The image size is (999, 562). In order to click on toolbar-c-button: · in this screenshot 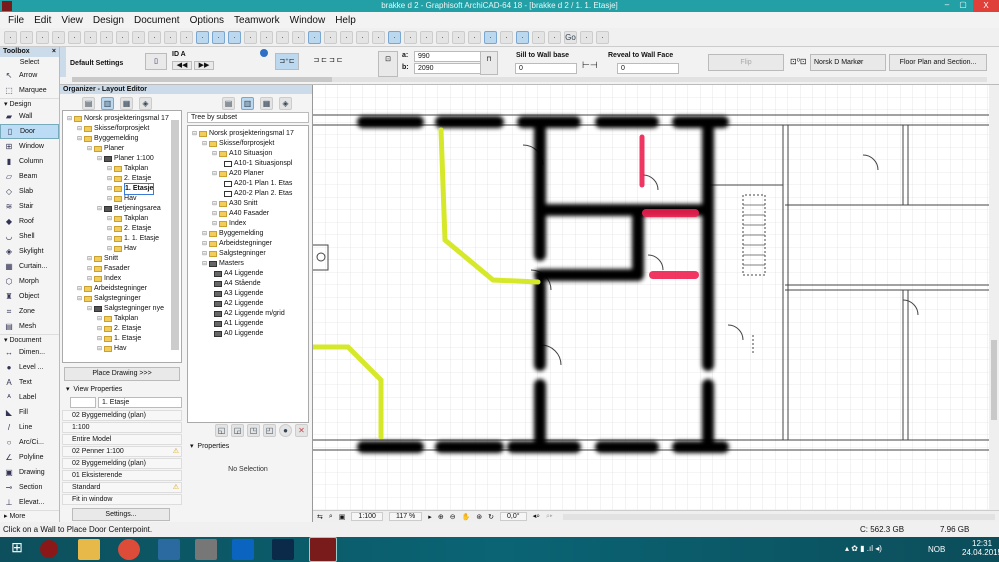, I will do `click(426, 37)`.